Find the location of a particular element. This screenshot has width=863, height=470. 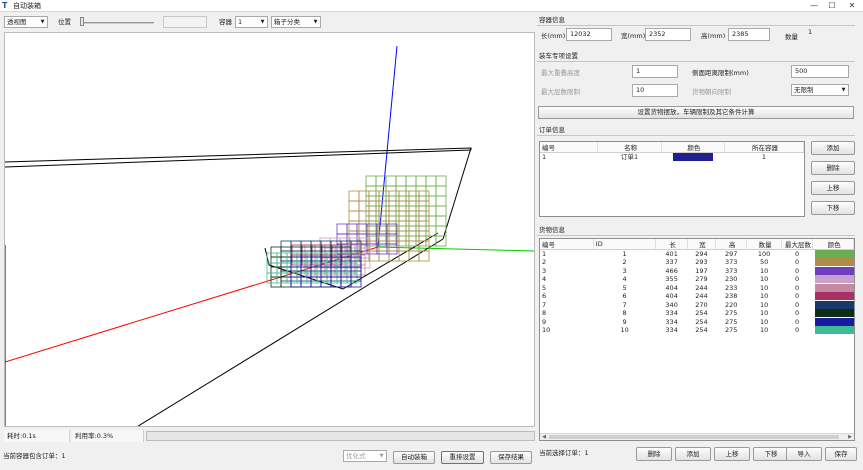

order-color is located at coordinates (692, 157).